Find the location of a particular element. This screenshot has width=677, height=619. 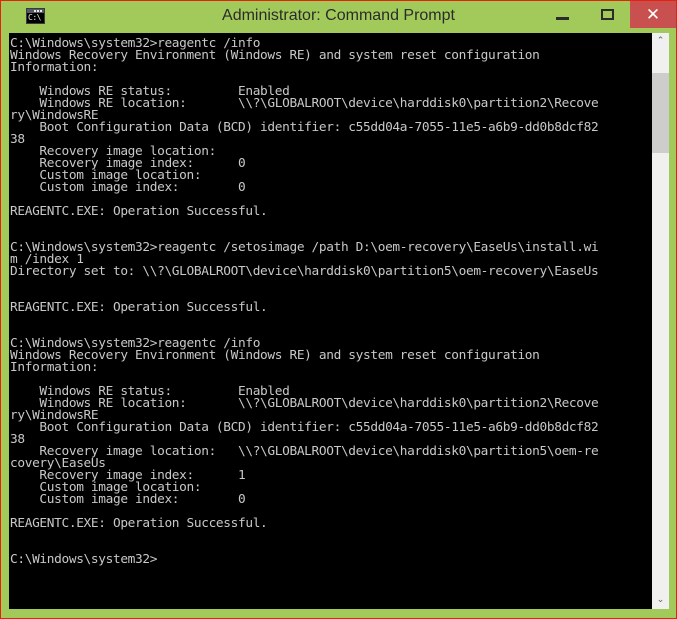

maximize-icon is located at coordinates (607, 14).